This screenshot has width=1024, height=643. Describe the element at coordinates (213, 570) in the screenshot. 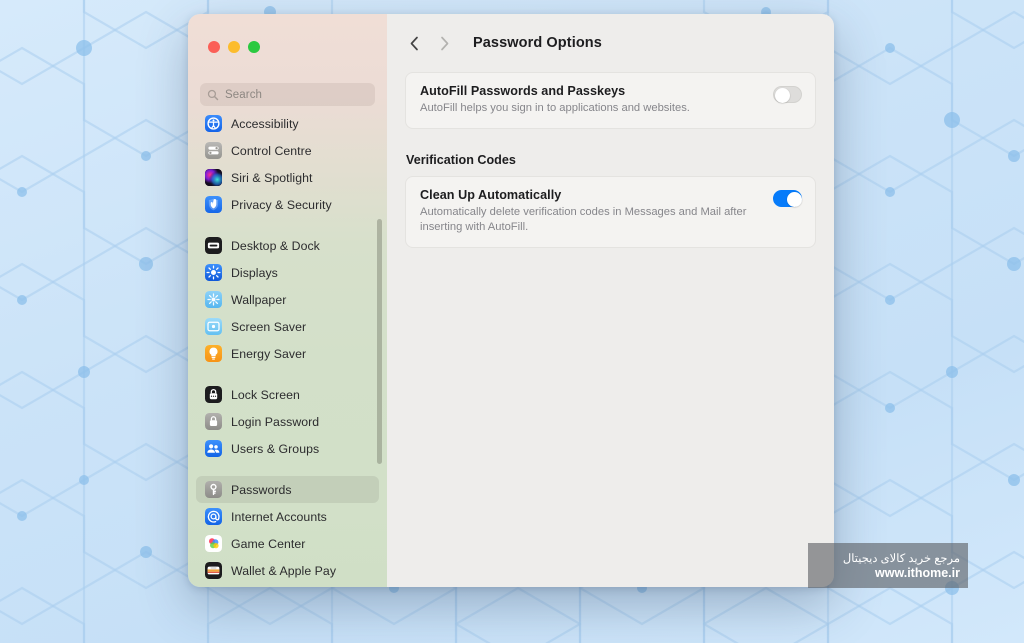

I see `wallet-apple-pay-icon` at that location.